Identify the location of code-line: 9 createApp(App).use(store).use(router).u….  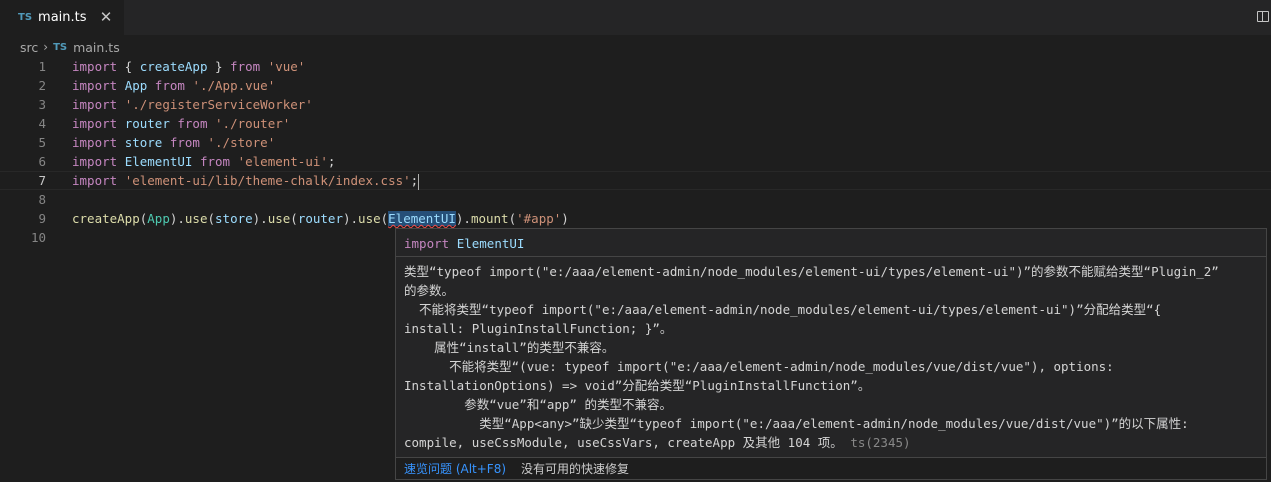
(635, 218).